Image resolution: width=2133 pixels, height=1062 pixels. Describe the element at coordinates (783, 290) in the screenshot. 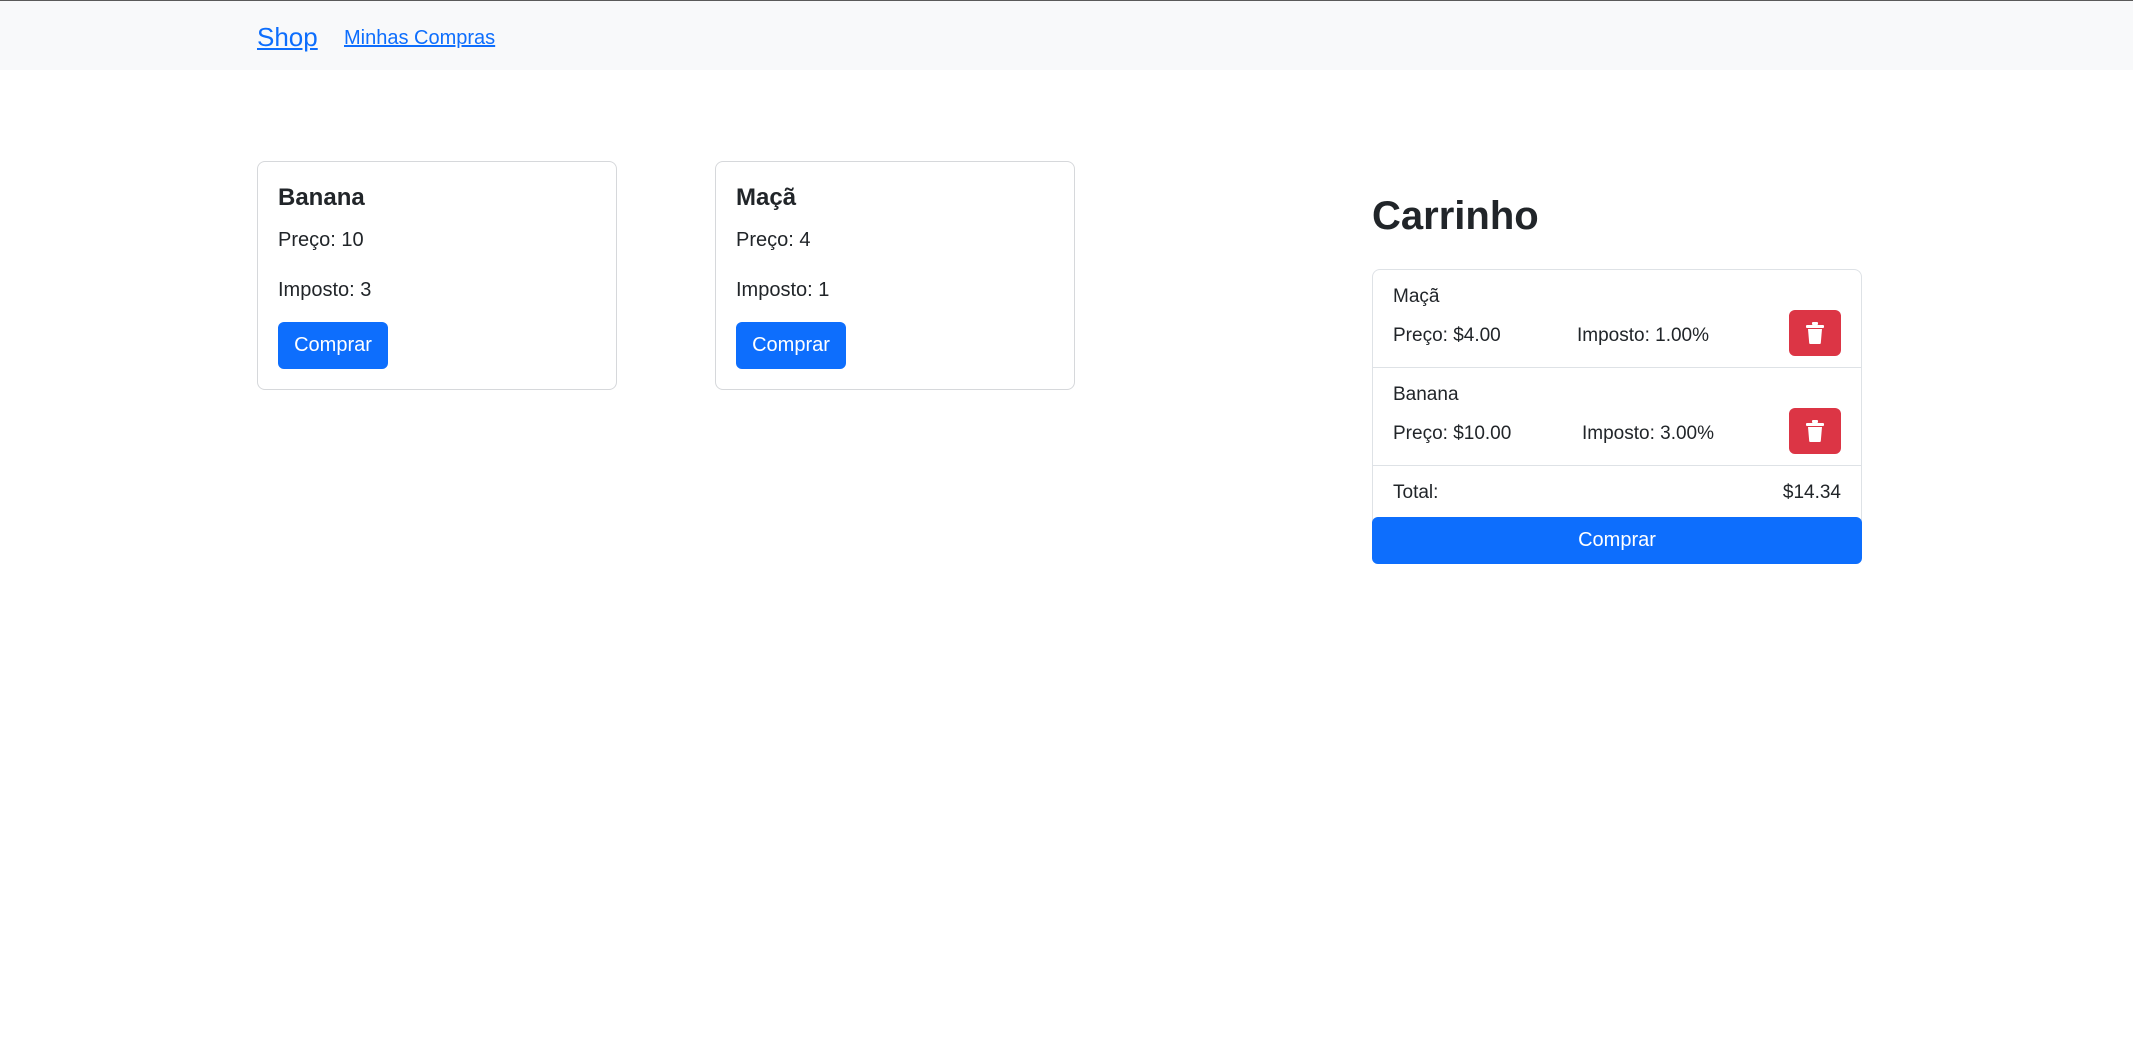

I see `product-tax: Imposto: 1` at that location.